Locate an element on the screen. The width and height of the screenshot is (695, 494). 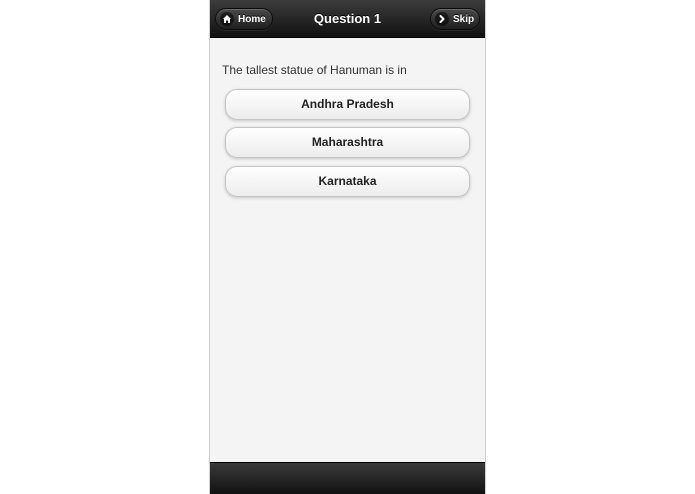
question-text: The tallest statue of Hanuman is in is located at coordinates (314, 70).